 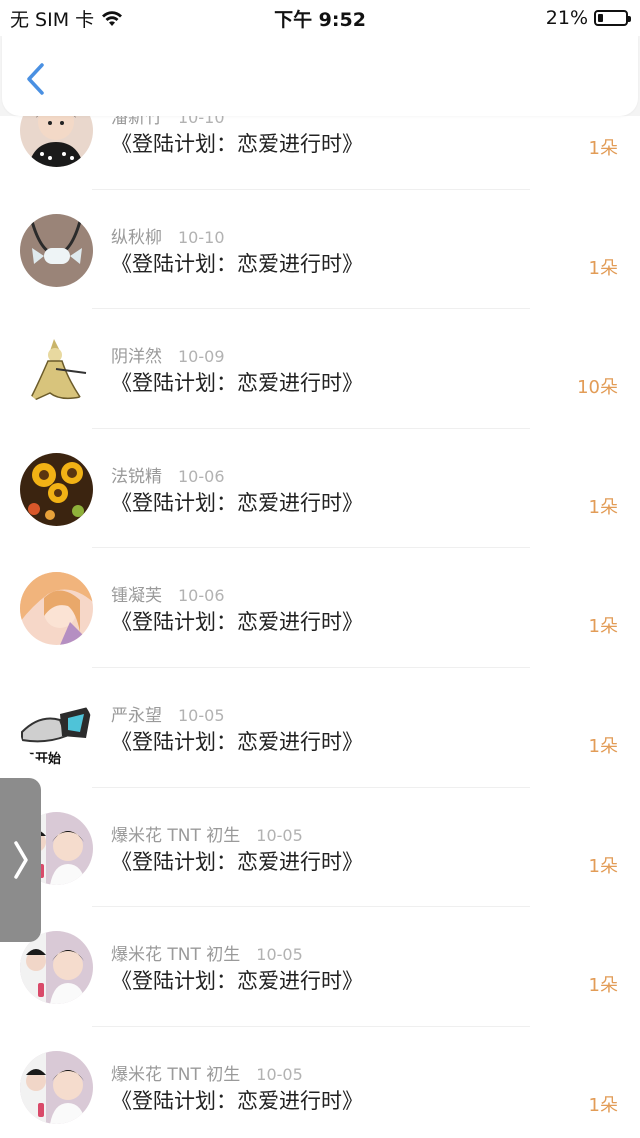 I want to click on user-name: 锺凝芙, so click(x=136, y=596).